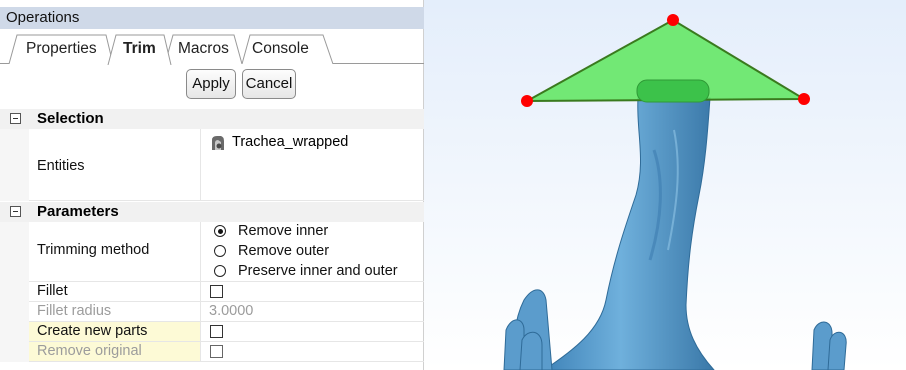 The height and width of the screenshot is (370, 906). What do you see at coordinates (218, 143) in the screenshot?
I see `part-icon` at bounding box center [218, 143].